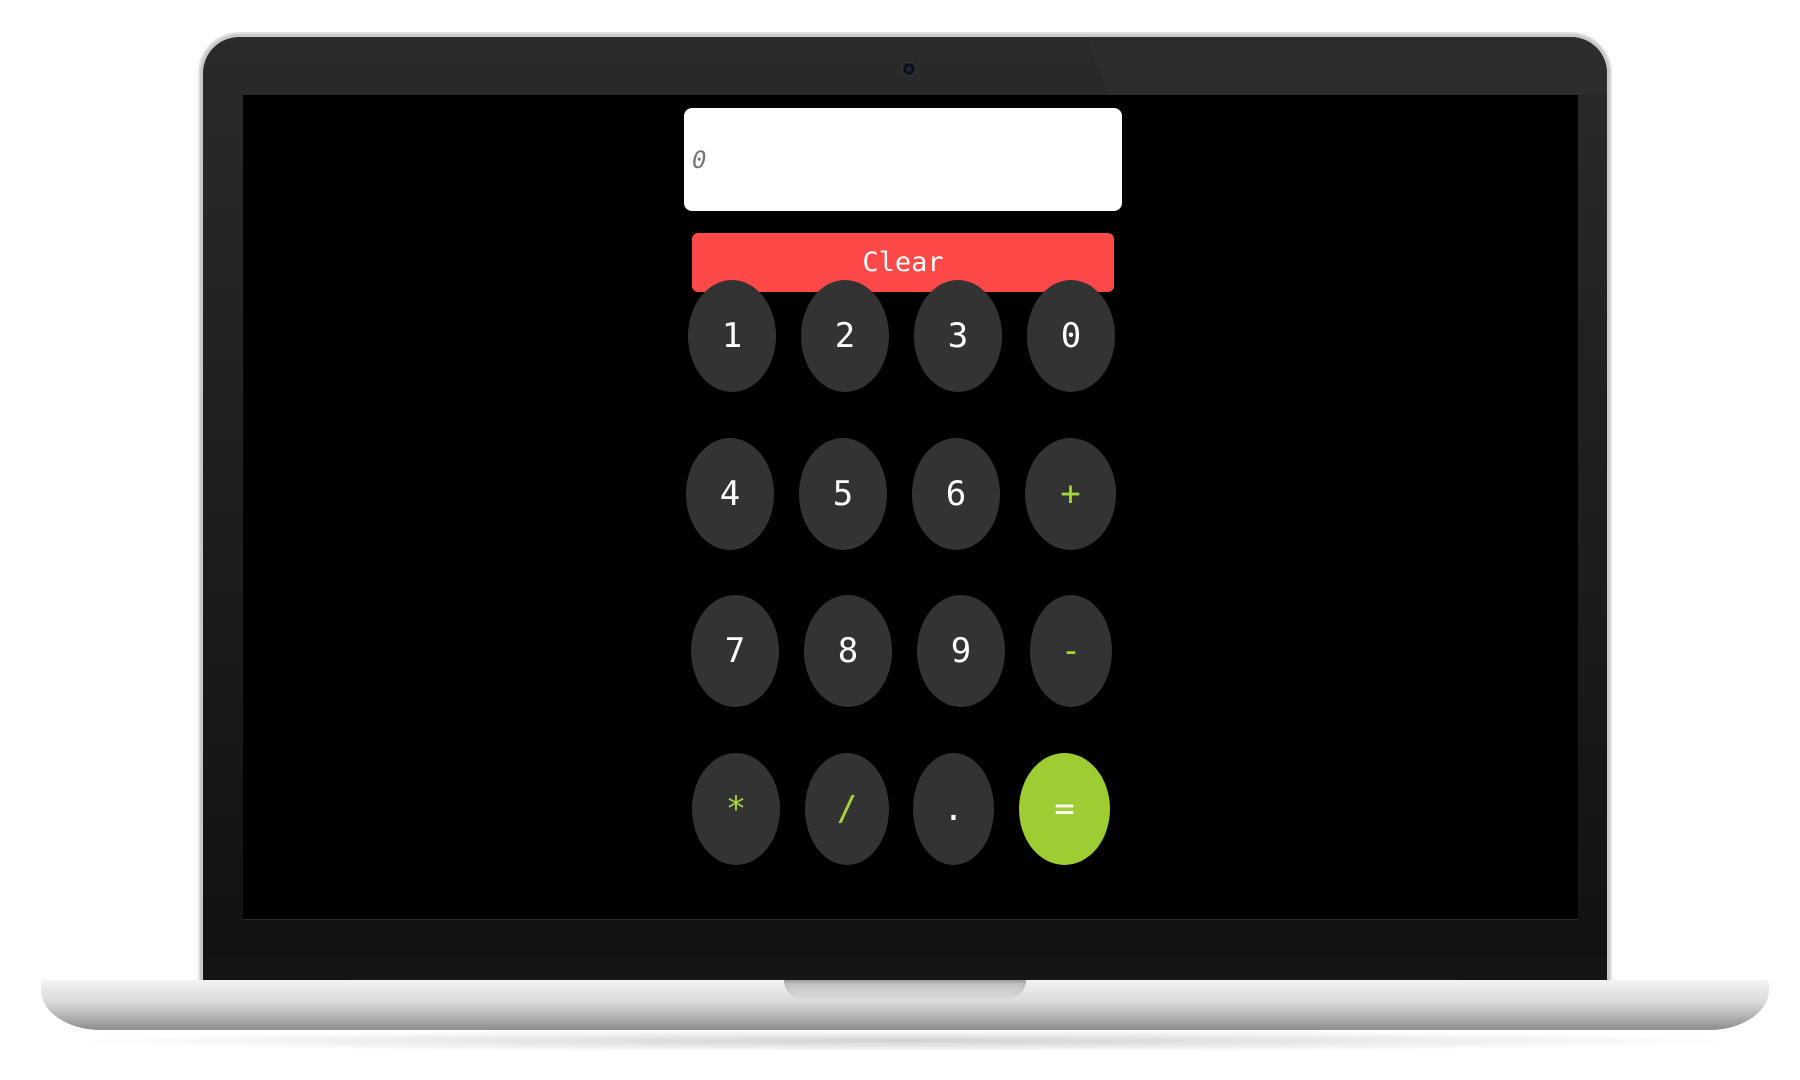 The width and height of the screenshot is (1800, 1080). What do you see at coordinates (956, 494) in the screenshot?
I see `key-6: 6` at bounding box center [956, 494].